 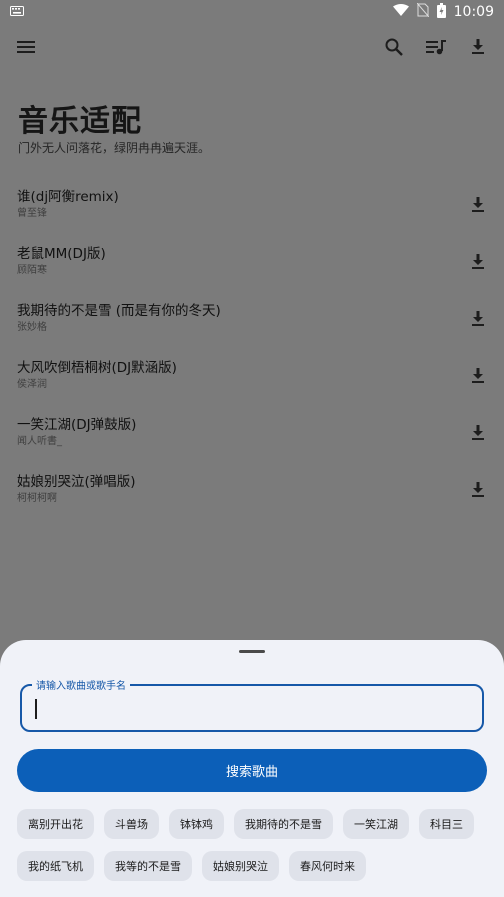 I want to click on song-name: 谁(dj阿衡remix), so click(x=68, y=197).